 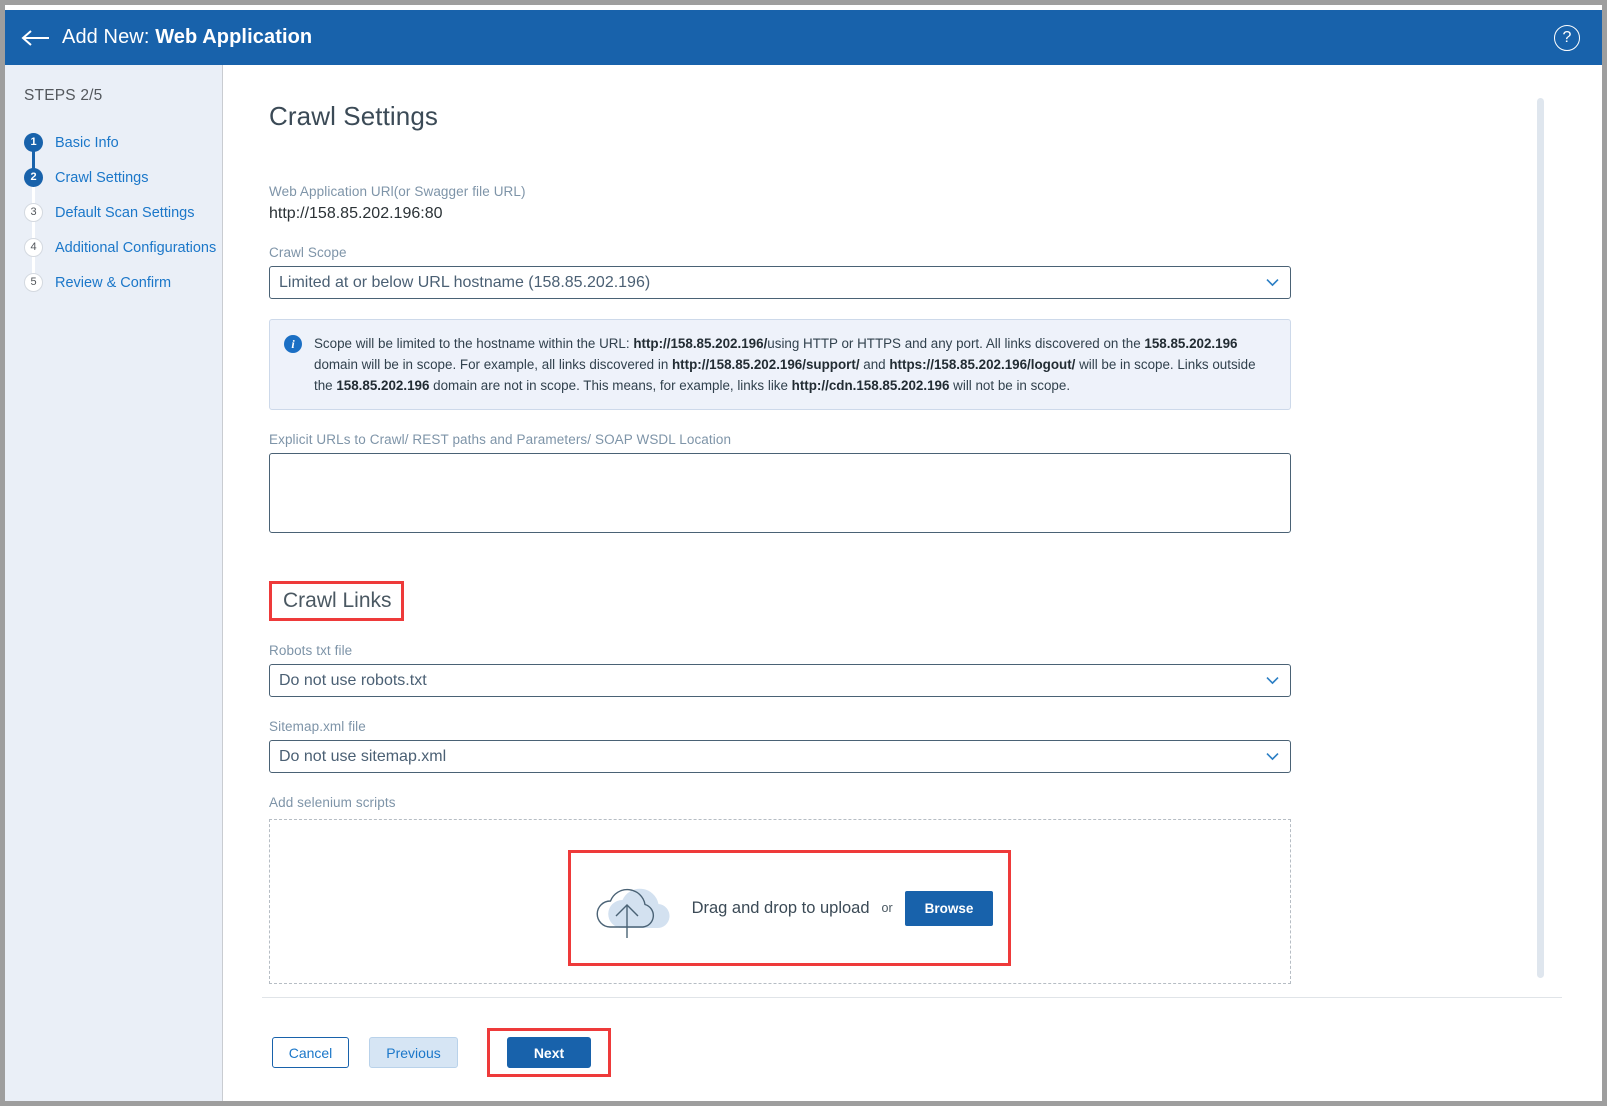 What do you see at coordinates (36, 38) in the screenshot?
I see `back-arrow-icon` at bounding box center [36, 38].